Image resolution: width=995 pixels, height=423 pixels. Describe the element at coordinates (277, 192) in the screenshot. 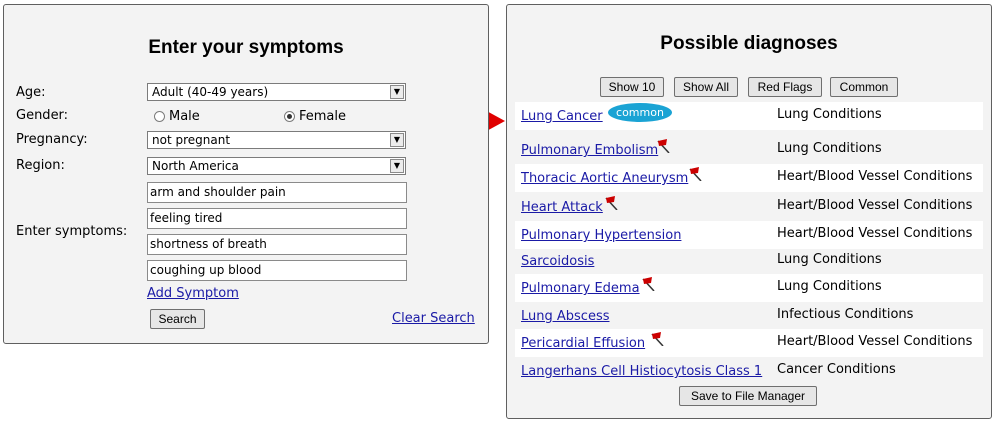

I see `symptom-input: arm and shoulder pain` at that location.